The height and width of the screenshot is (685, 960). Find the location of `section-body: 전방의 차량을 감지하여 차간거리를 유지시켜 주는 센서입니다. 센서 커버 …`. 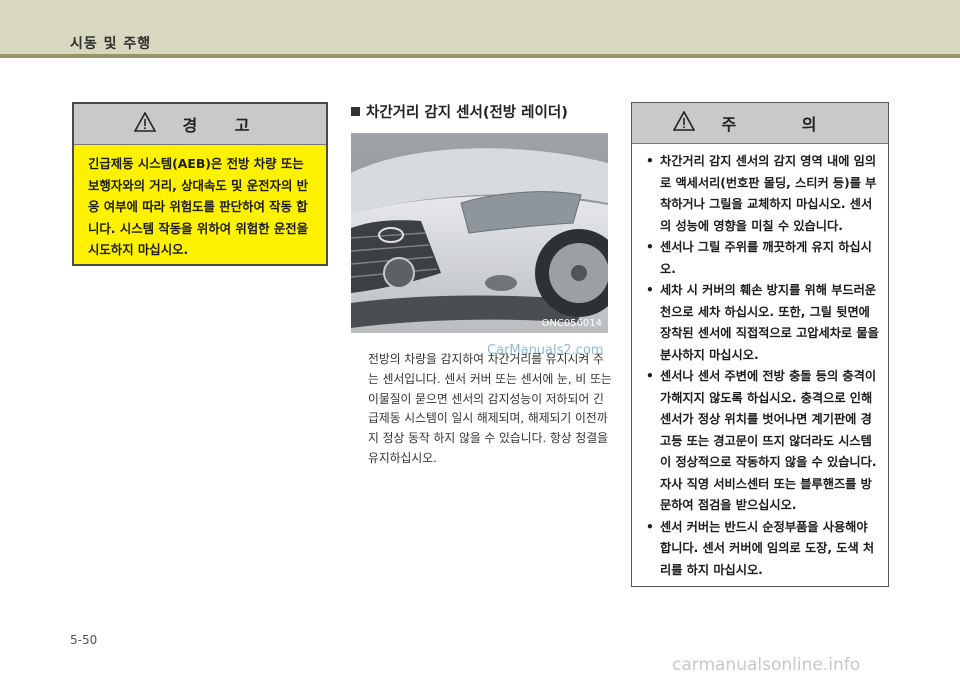

section-body: 전방의 차량을 감지하여 차간거리를 유지시켜 주는 센서입니다. 센서 커버 … is located at coordinates (490, 408).